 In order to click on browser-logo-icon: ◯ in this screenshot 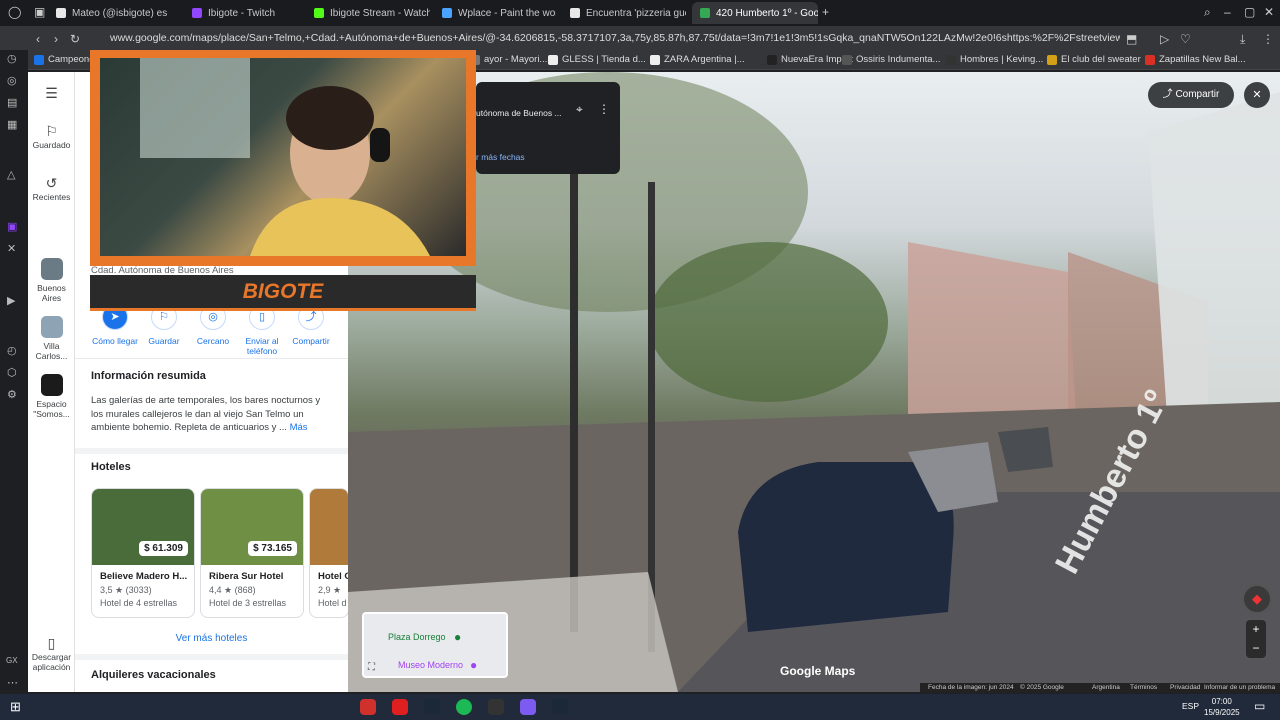, I will do `click(14, 12)`.